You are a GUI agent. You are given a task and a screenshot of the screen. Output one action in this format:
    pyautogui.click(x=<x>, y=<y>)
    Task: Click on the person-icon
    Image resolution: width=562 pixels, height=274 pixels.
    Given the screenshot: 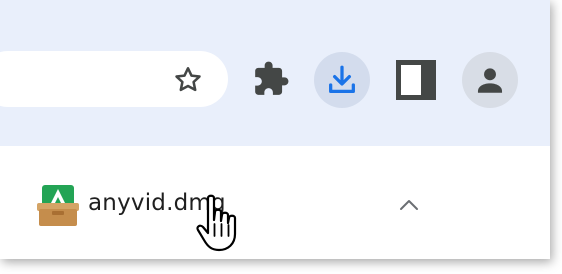 What is the action you would take?
    pyautogui.click(x=490, y=80)
    